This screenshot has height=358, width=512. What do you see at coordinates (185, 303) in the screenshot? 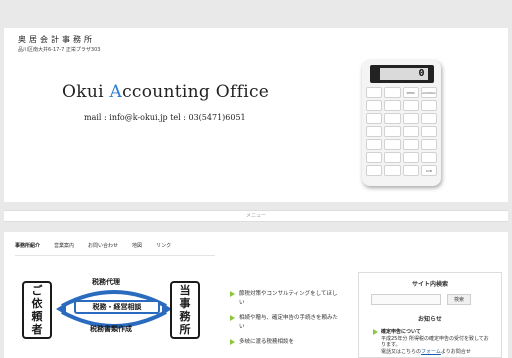
I see `office-char: 事` at bounding box center [185, 303].